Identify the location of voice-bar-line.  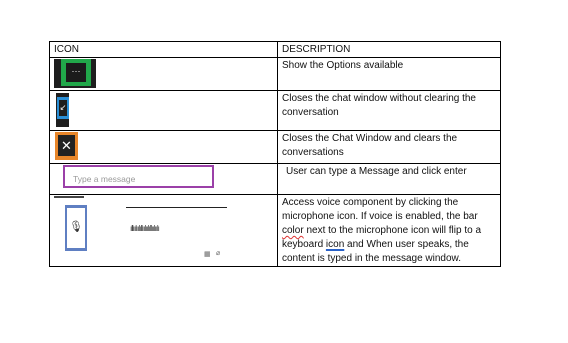
(176, 207).